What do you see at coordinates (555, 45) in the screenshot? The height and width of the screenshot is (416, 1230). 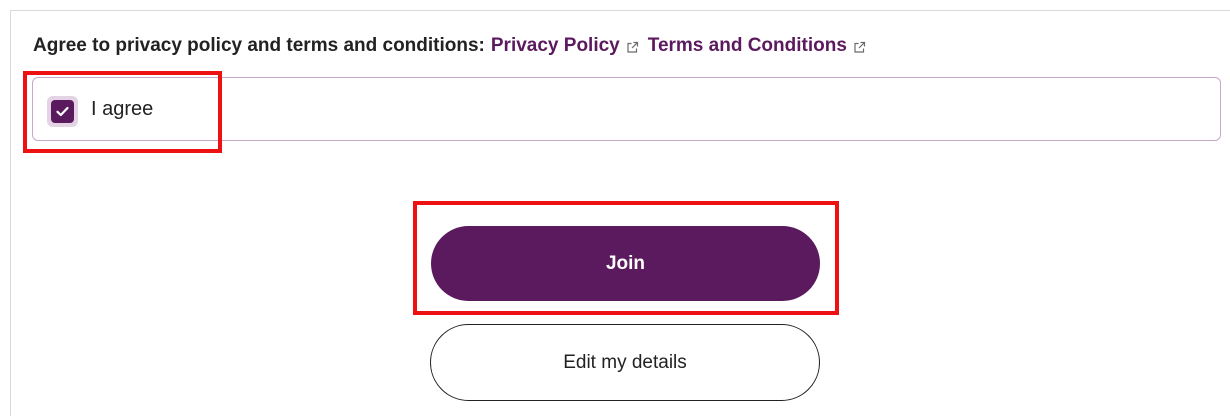 I see `privacy-policy-link-label: Privacy Policy` at bounding box center [555, 45].